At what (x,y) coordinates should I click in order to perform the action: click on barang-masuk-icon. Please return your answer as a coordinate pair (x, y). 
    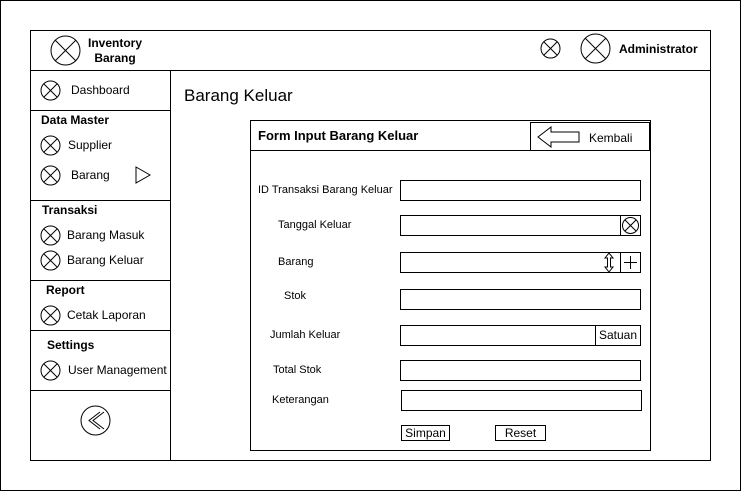
    Looking at the image, I should click on (50, 235).